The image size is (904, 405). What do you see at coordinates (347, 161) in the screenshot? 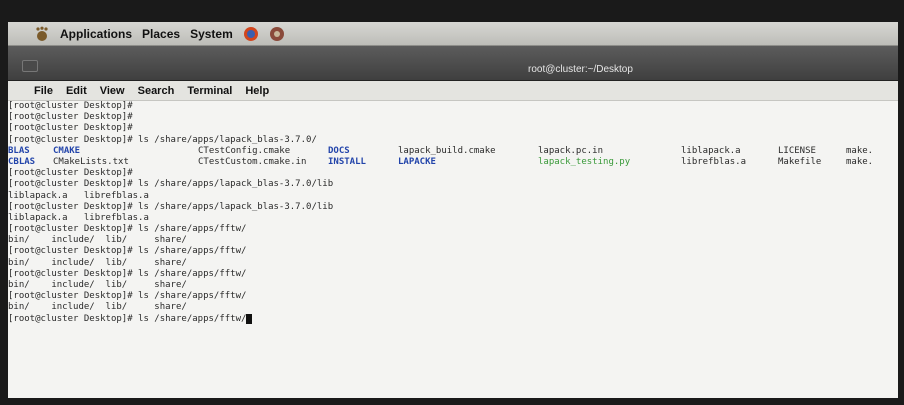
I see `listing-entry: INSTALL` at bounding box center [347, 161].